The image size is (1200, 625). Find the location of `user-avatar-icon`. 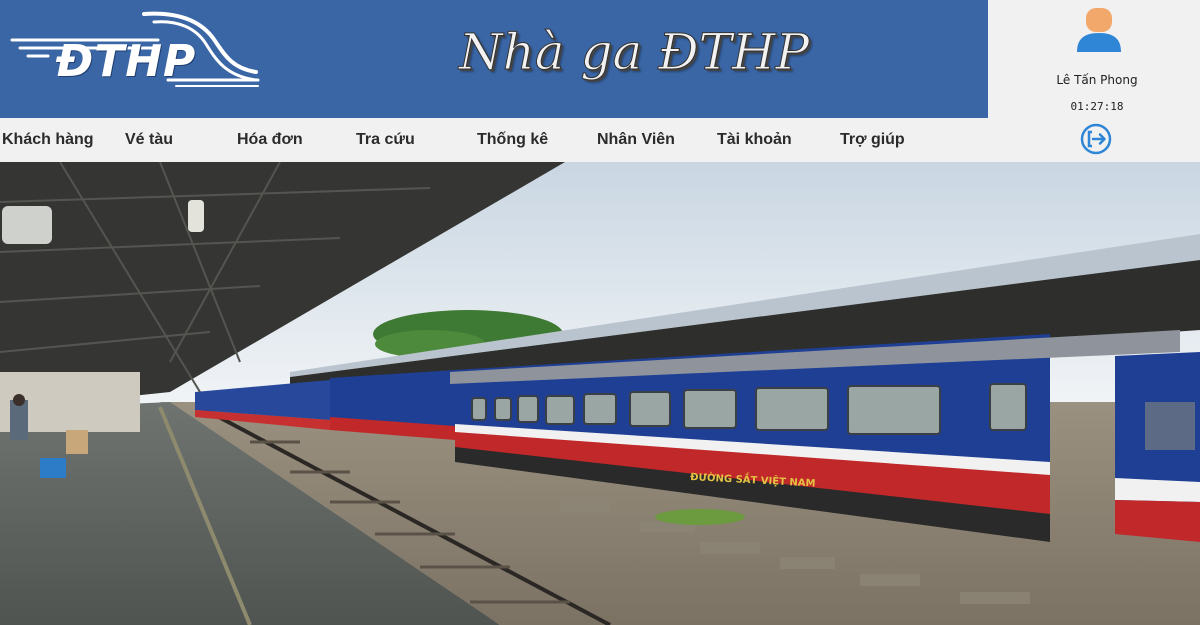

user-avatar-icon is located at coordinates (1099, 30).